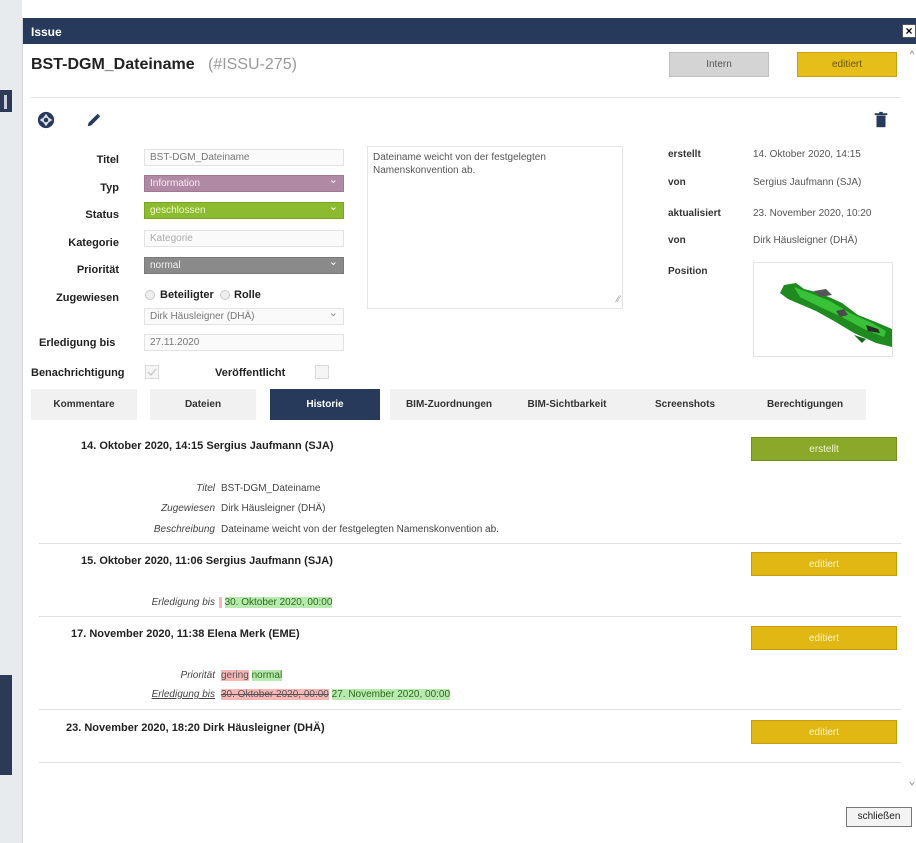 This screenshot has width=916, height=843. Describe the element at coordinates (244, 238) in the screenshot. I see `kategorie-input: Kategorie` at that location.